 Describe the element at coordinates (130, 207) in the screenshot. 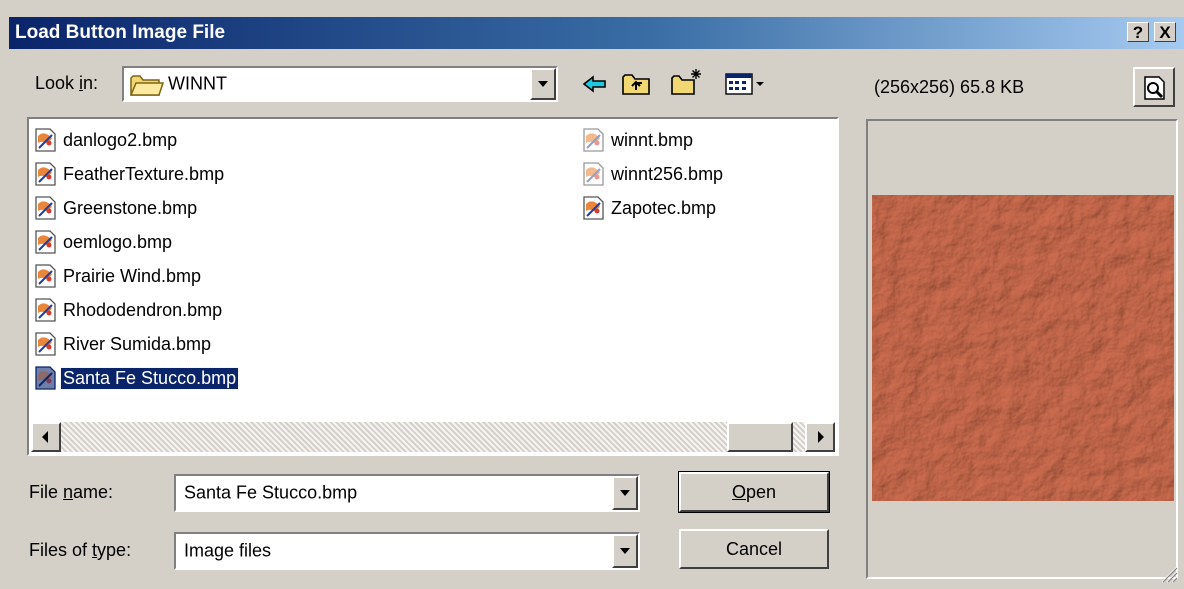

I see `file-name: Greenstone.bmp` at that location.